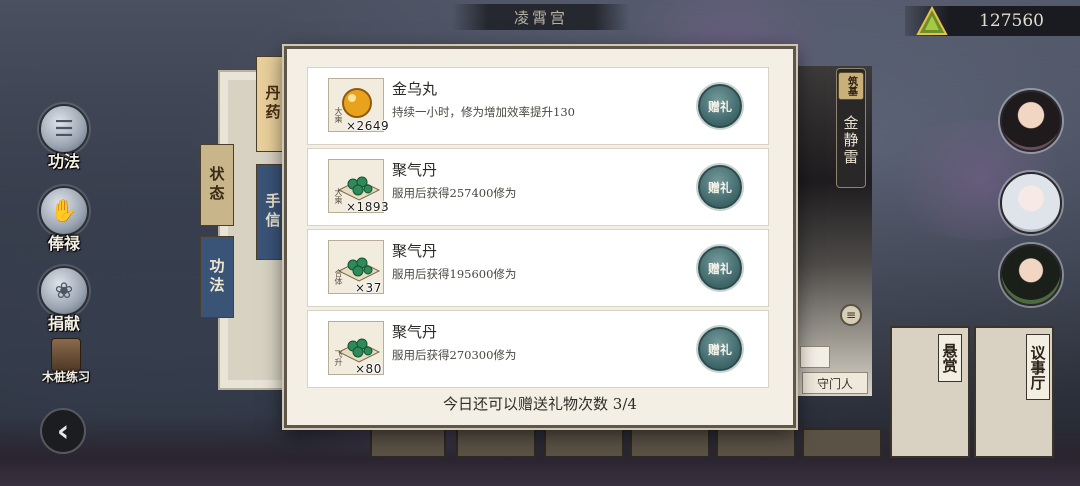 The width and height of the screenshot is (1080, 486). What do you see at coordinates (538, 187) in the screenshot?
I see `gift-row-qi-pill-1: 大乘 ×1893 聚气丹 服用后获得257400修为 赠礼` at bounding box center [538, 187].